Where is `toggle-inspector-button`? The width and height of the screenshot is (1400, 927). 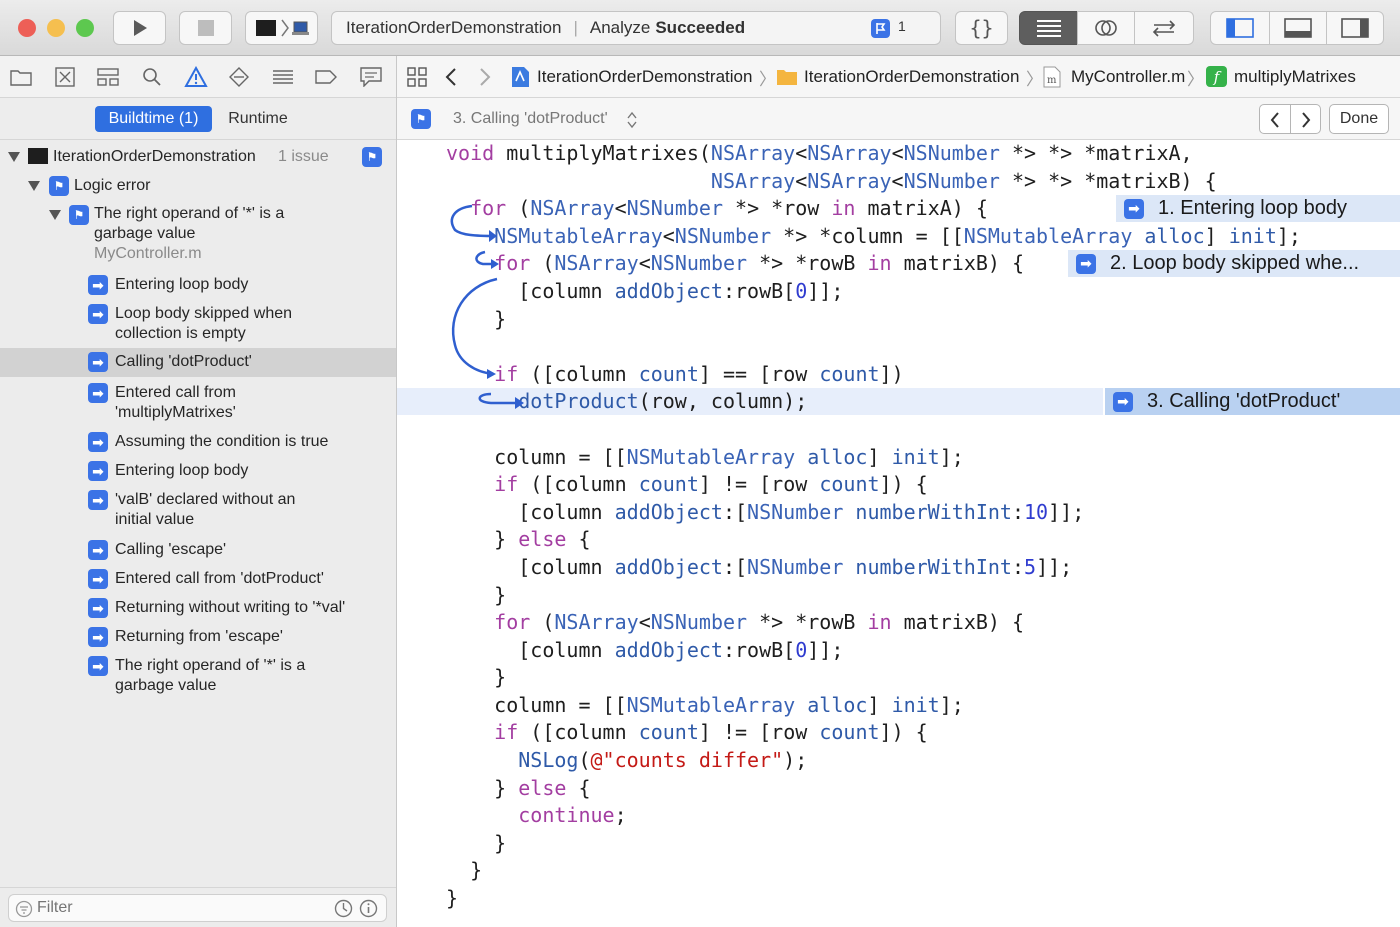 toggle-inspector-button is located at coordinates (1355, 28).